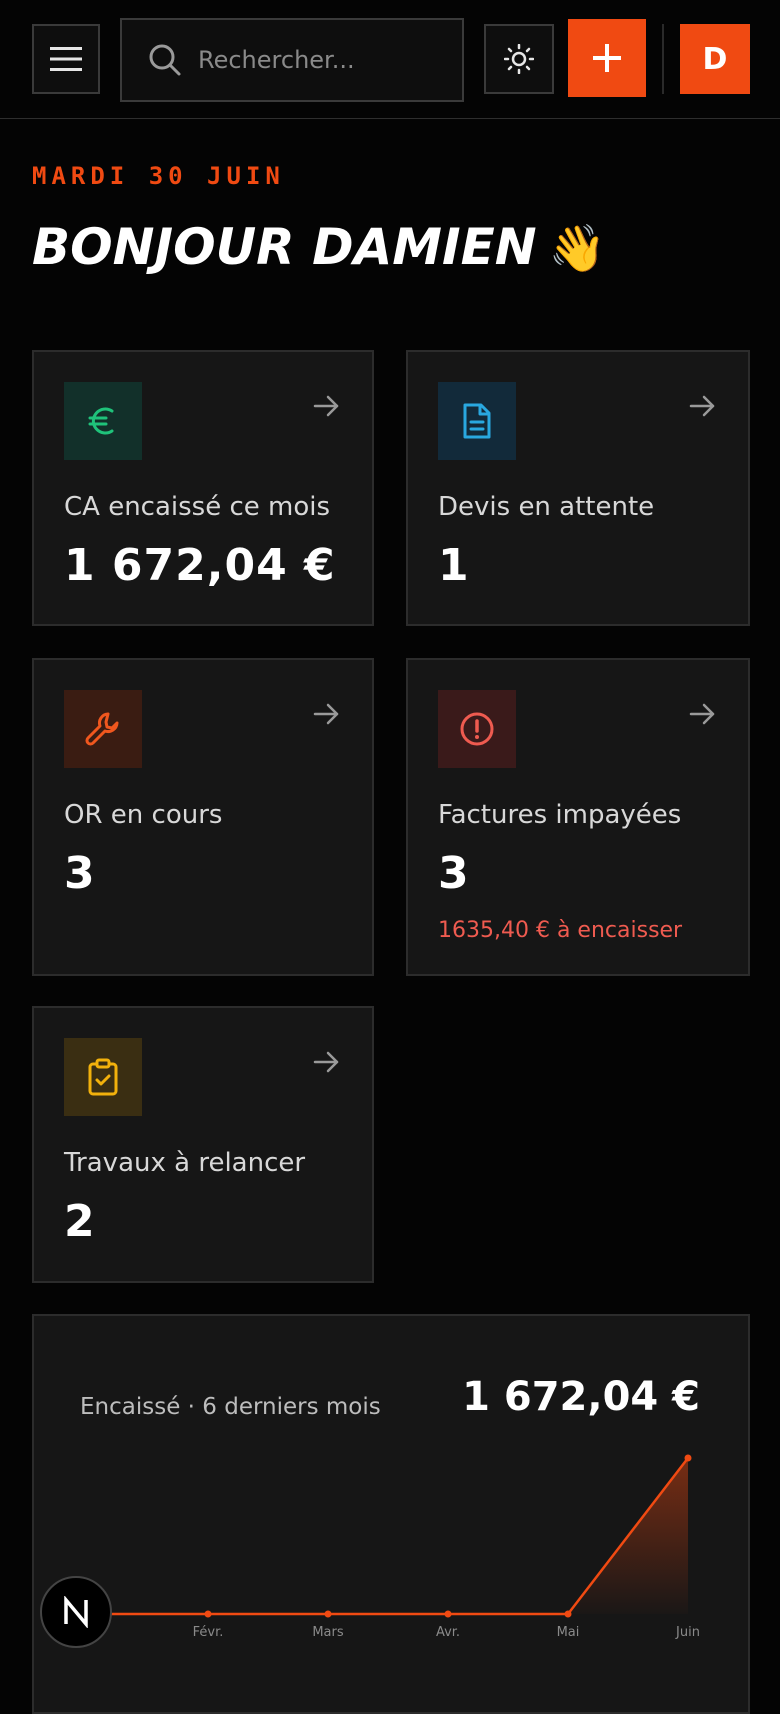  I want to click on search-icon, so click(165, 60).